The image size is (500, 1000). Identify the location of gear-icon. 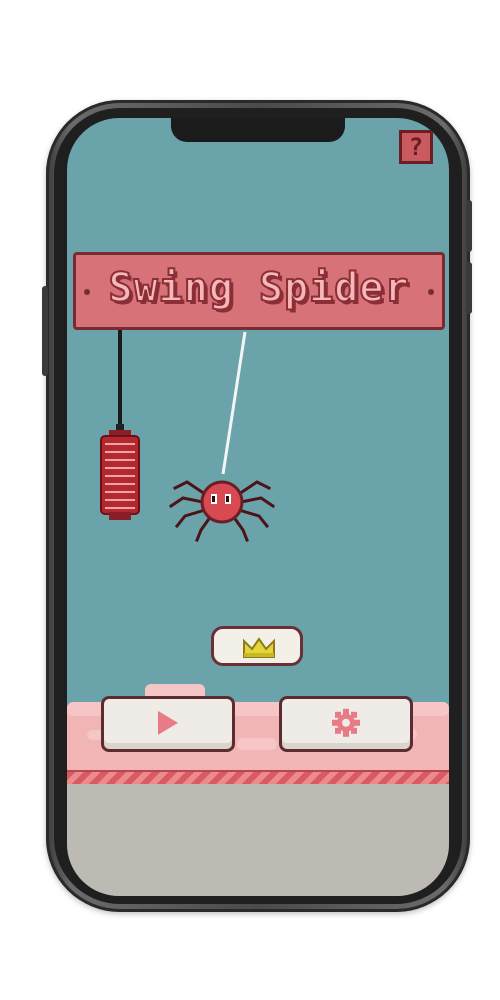
(346, 722).